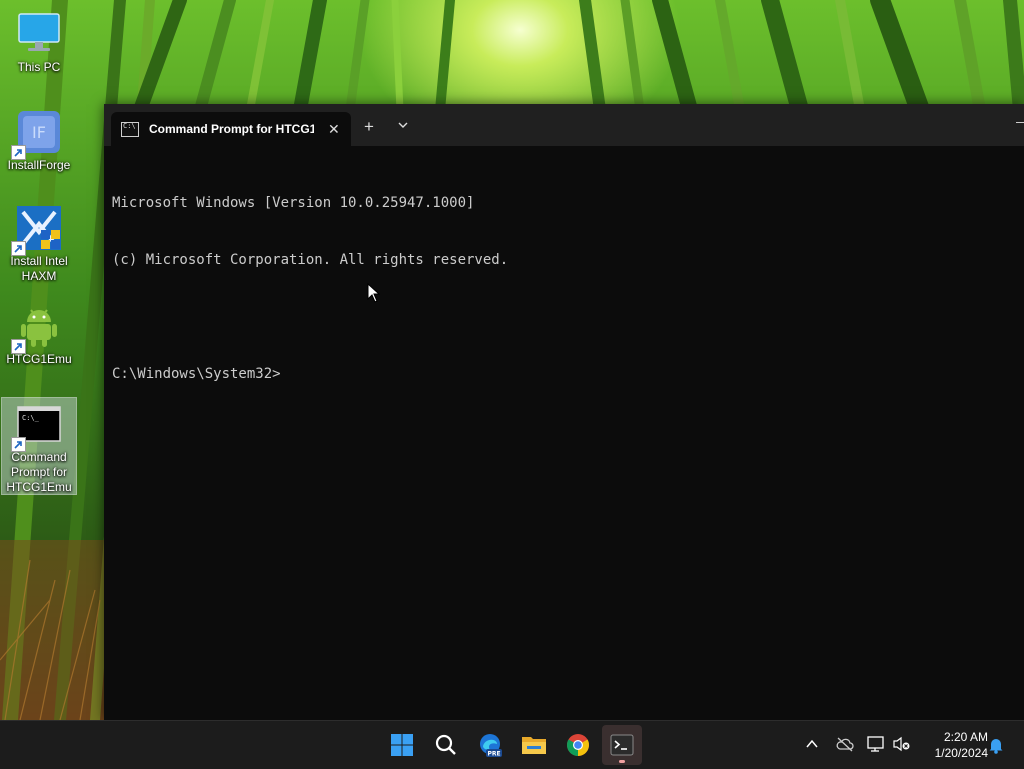  I want to click on desktop-icon-command-prompt: C:\_ Command Prompt for HTCG1Emu, so click(39, 446).